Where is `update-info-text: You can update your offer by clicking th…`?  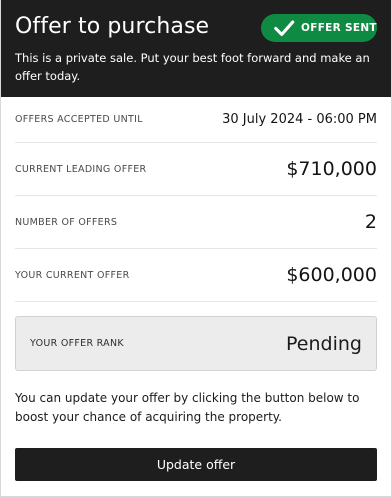
update-info-text: You can update your offer by clicking th… is located at coordinates (187, 407).